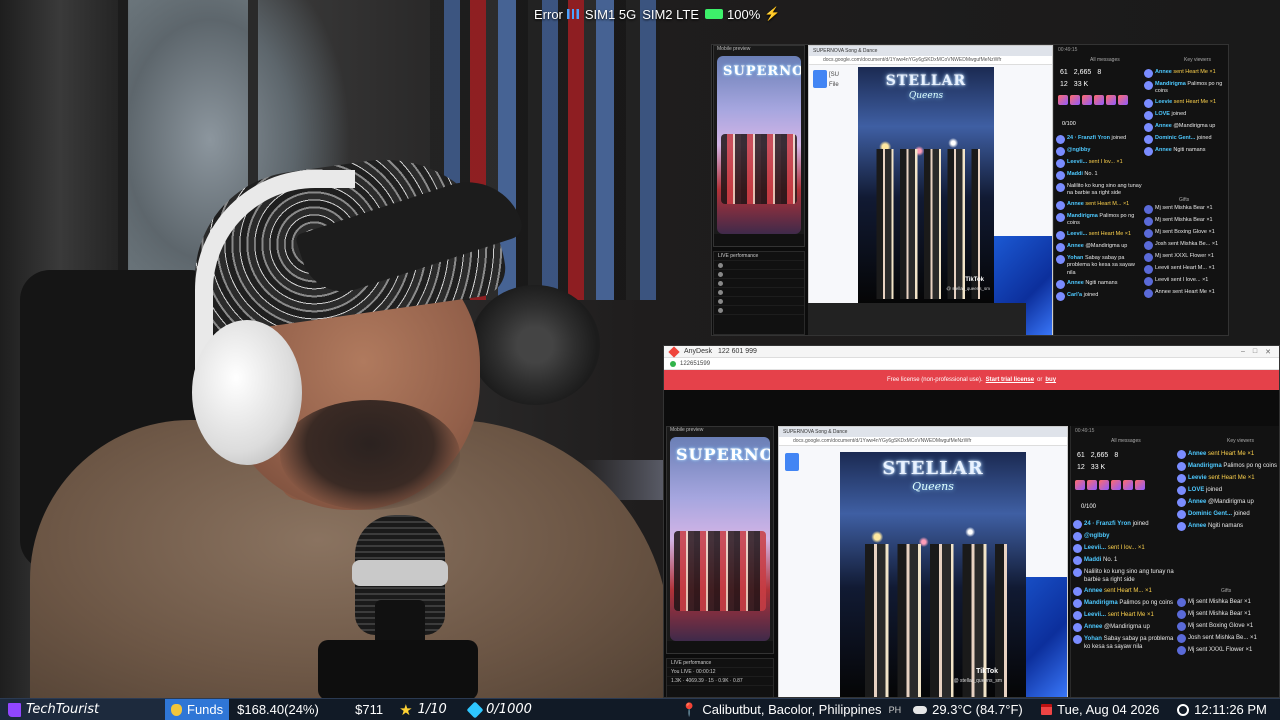 The image size is (1280, 720). What do you see at coordinates (1075, 295) in the screenshot?
I see `chat-username: Carl'a` at bounding box center [1075, 295].